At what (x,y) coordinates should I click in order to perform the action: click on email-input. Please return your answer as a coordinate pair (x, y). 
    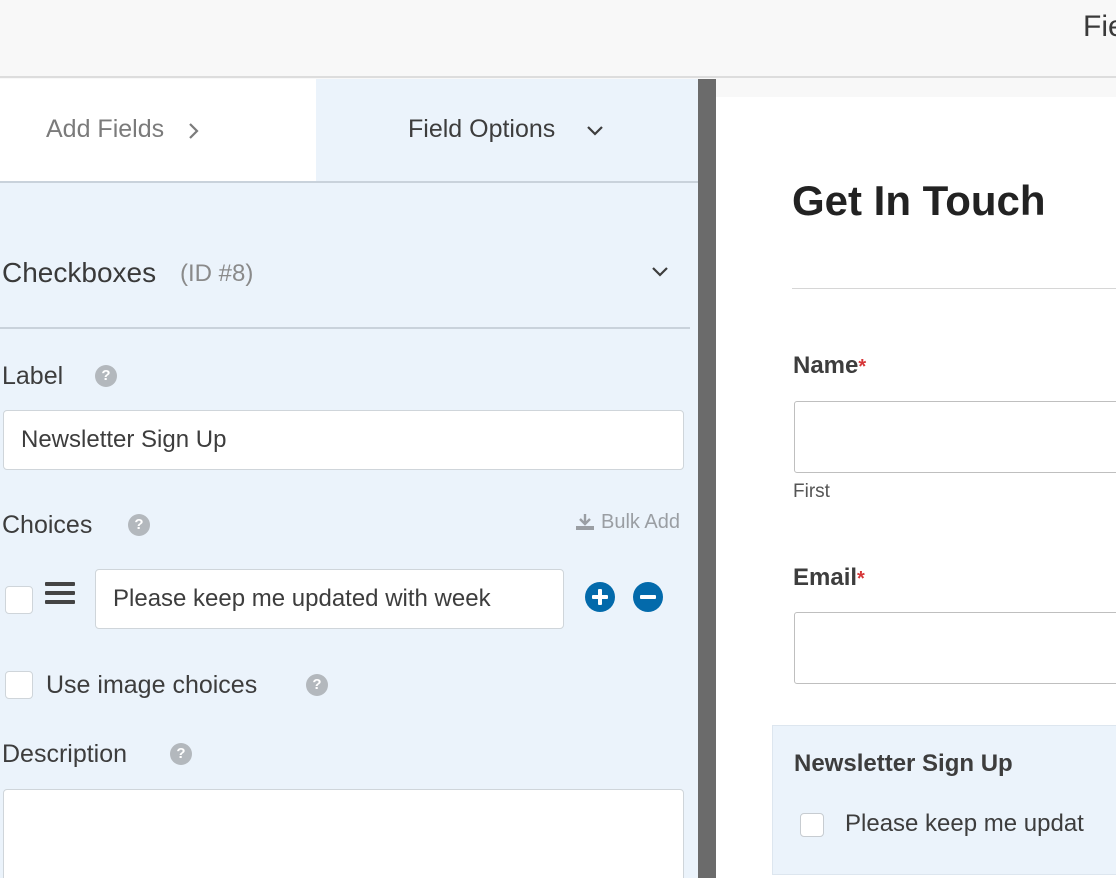
    Looking at the image, I should click on (955, 648).